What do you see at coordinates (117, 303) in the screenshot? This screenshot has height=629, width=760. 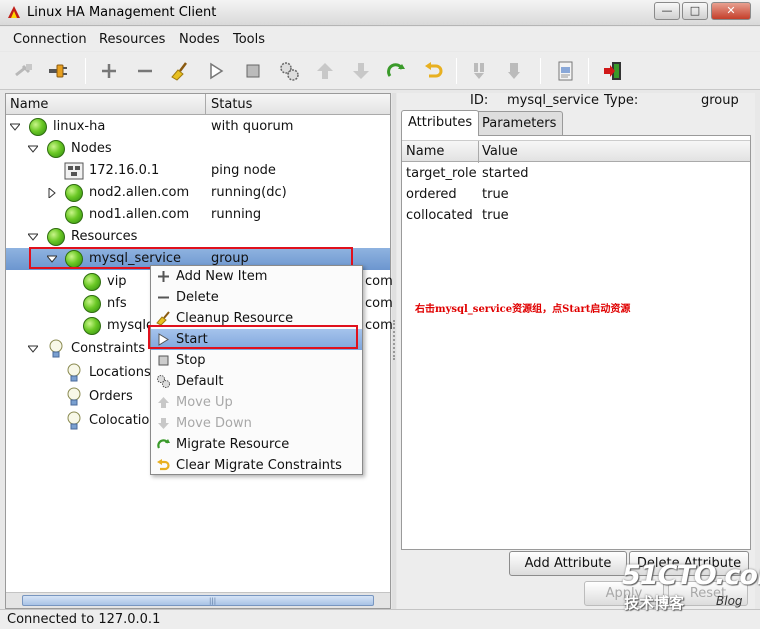 I see `tree-label: nfs` at bounding box center [117, 303].